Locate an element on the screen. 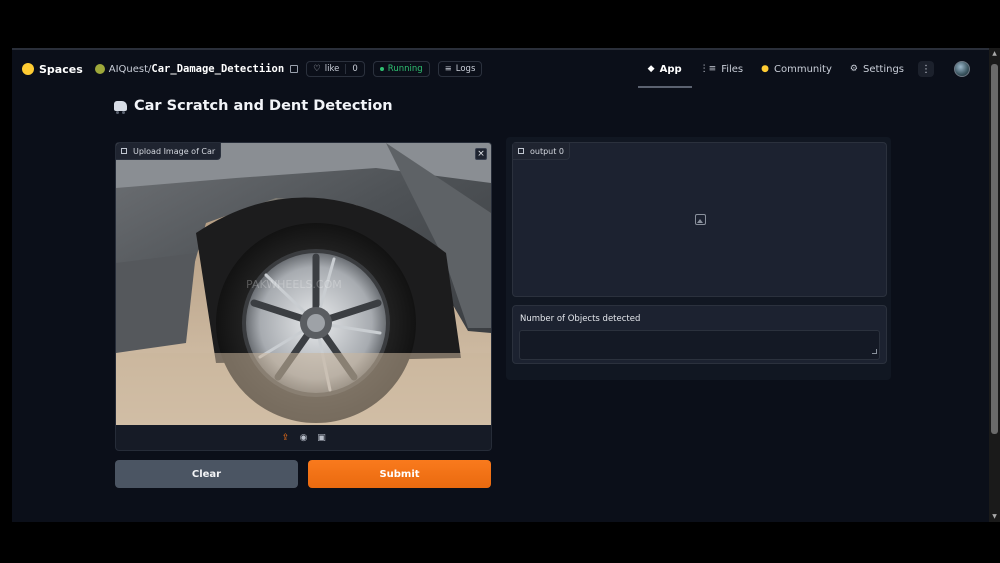 The width and height of the screenshot is (1000, 563). page-title: Car Scratch and Dent Detection is located at coordinates (253, 106).